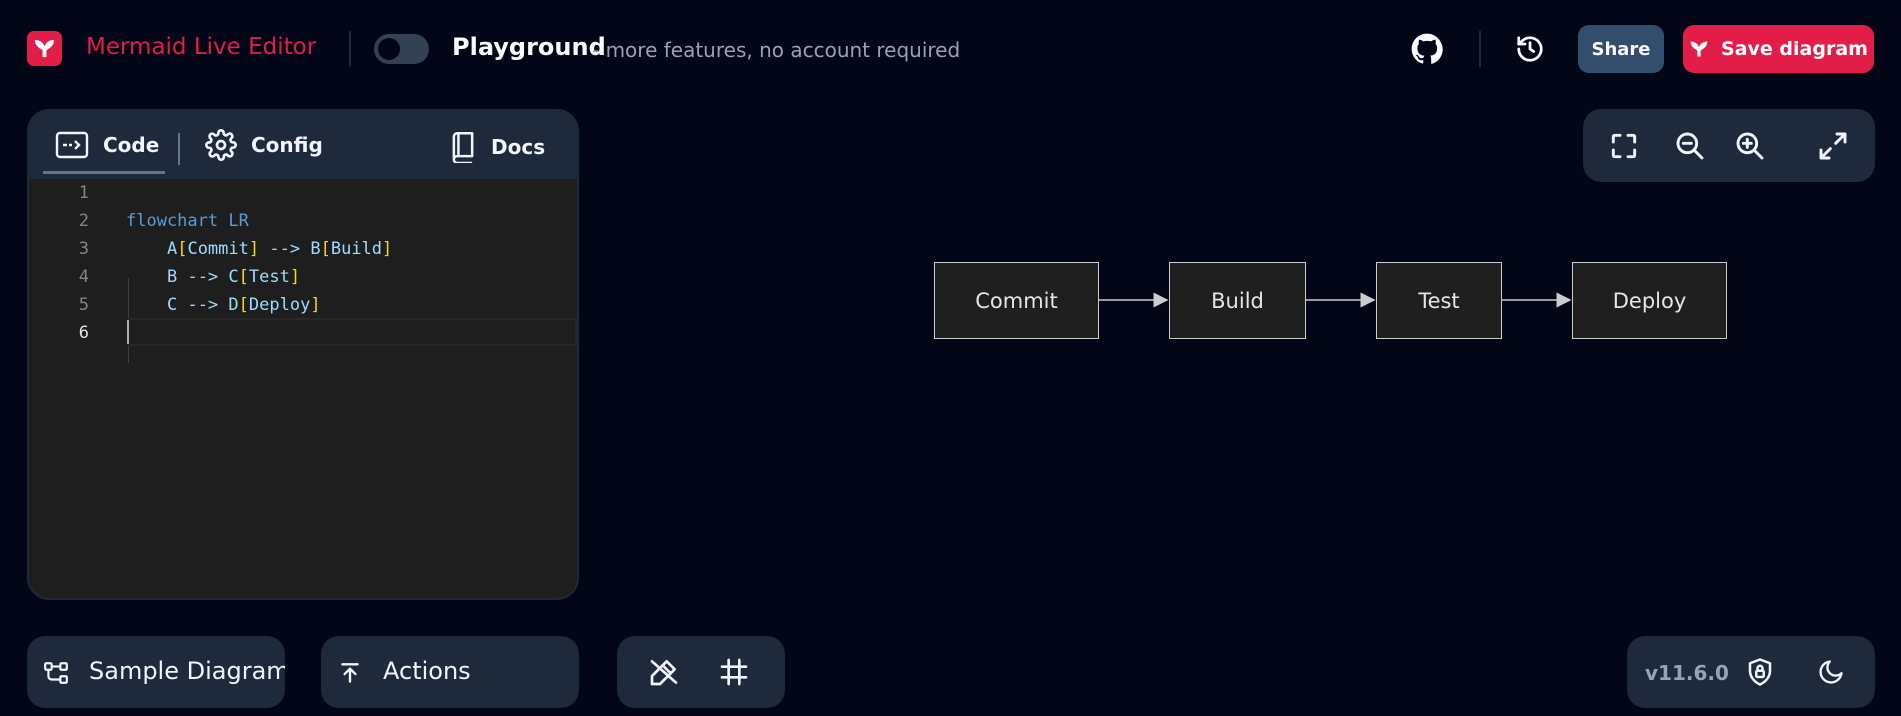  What do you see at coordinates (1687, 673) in the screenshot?
I see `version-label: v11.6.0` at bounding box center [1687, 673].